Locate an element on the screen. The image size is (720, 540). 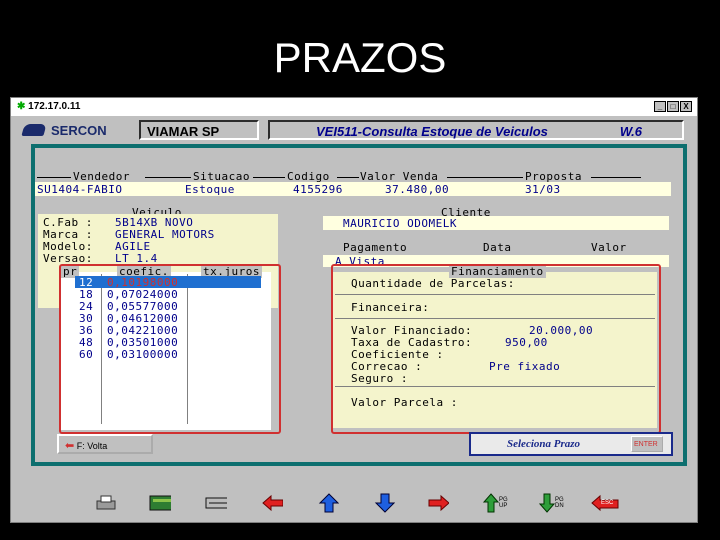
valor-label: Valor is located at coordinates (609, 247).